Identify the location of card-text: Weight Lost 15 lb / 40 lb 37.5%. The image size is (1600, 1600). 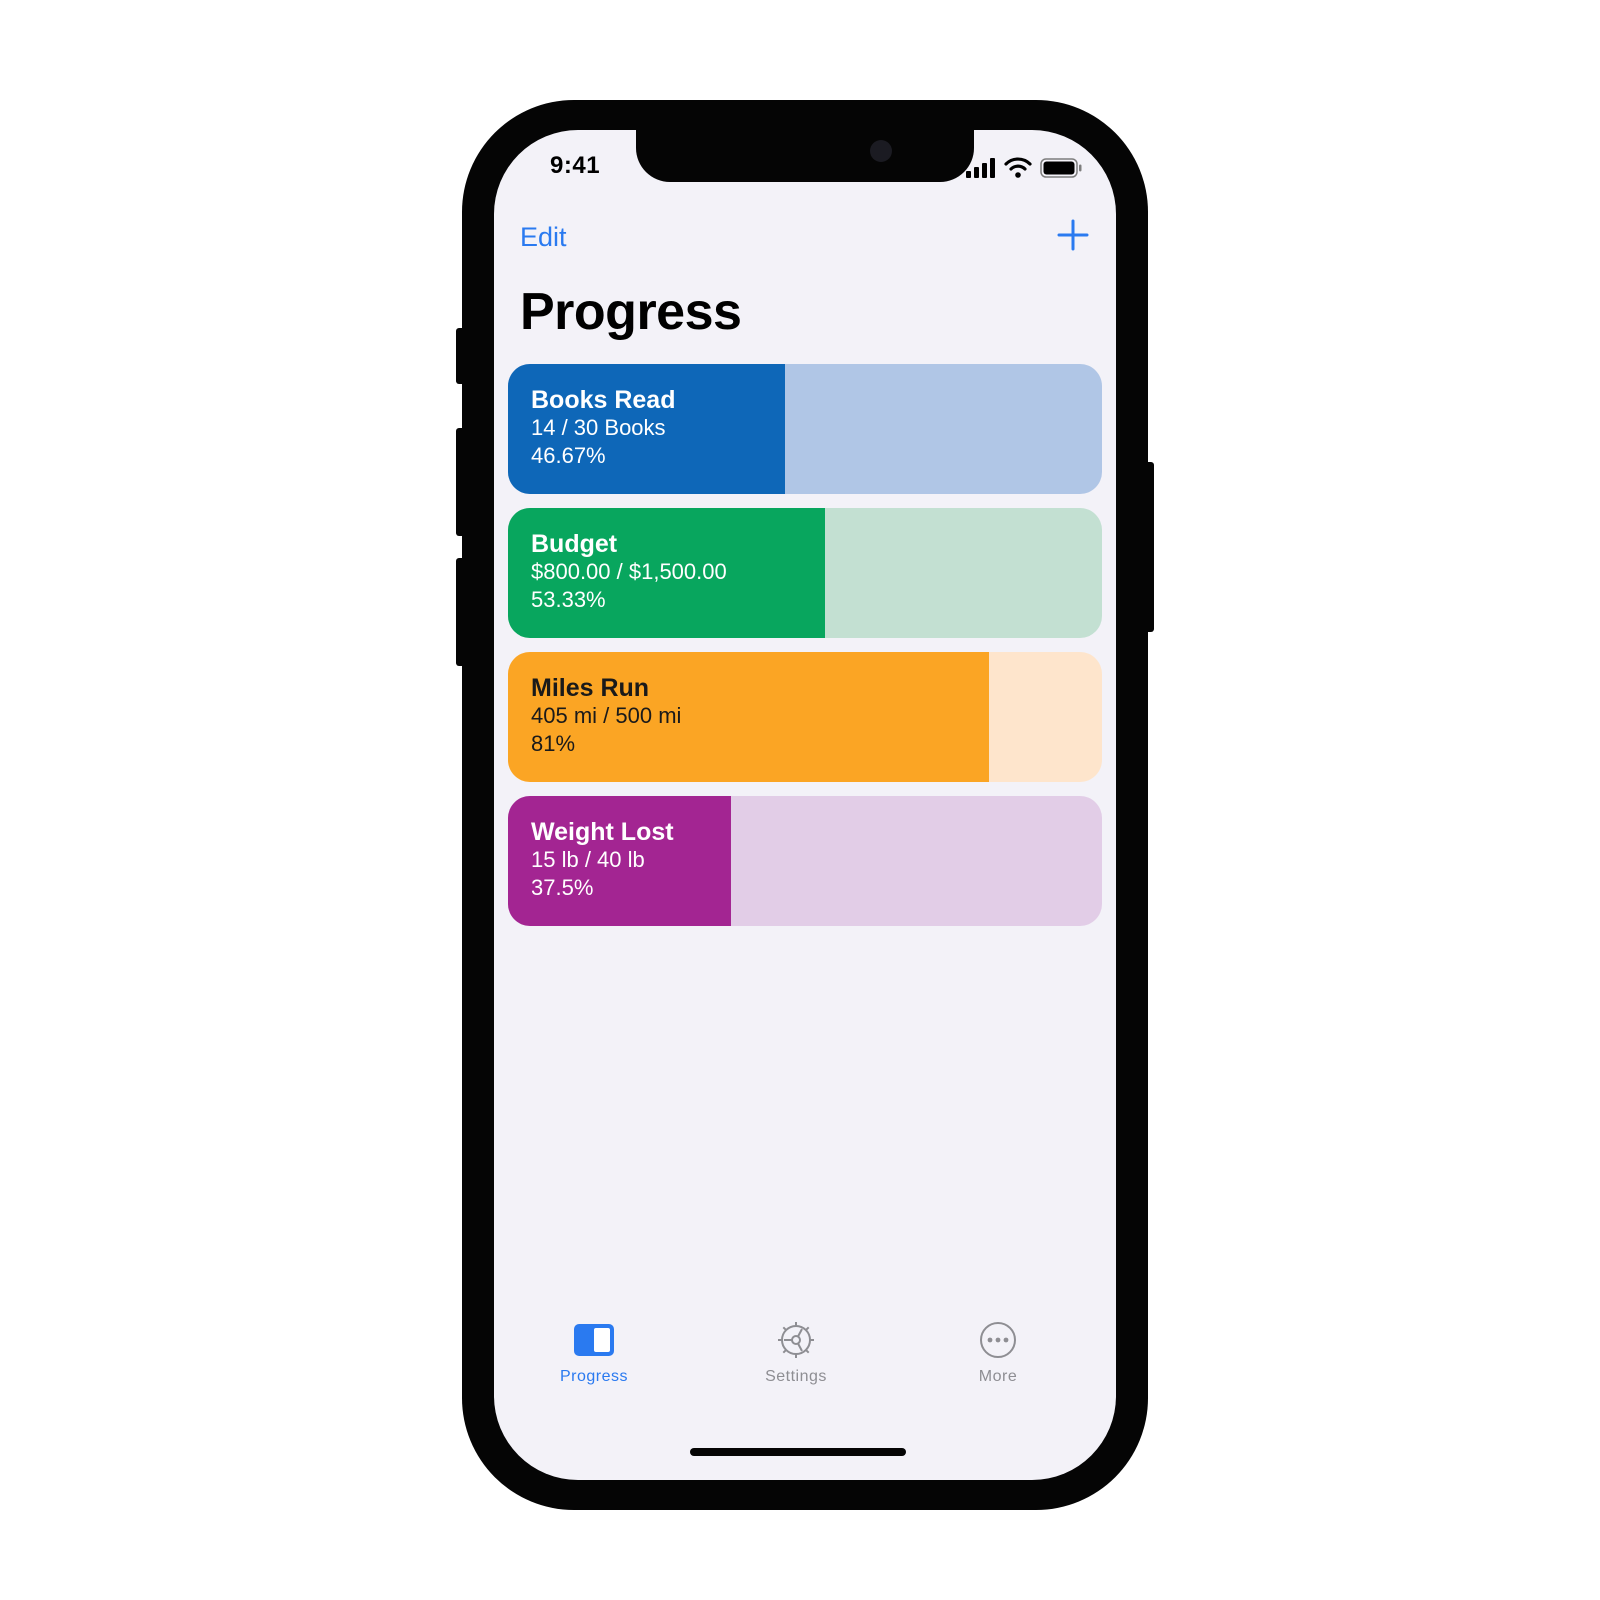
(602, 860).